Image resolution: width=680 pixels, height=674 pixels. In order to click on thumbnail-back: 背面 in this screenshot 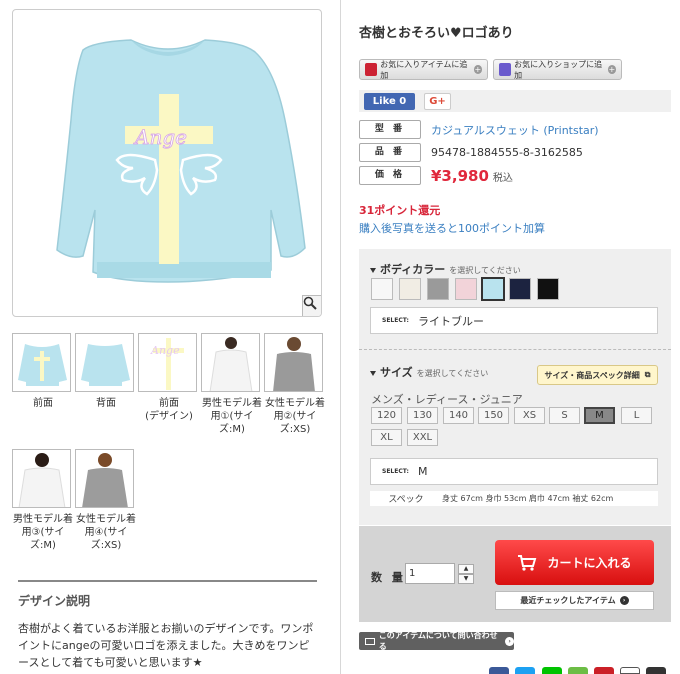, I will do `click(106, 371)`.